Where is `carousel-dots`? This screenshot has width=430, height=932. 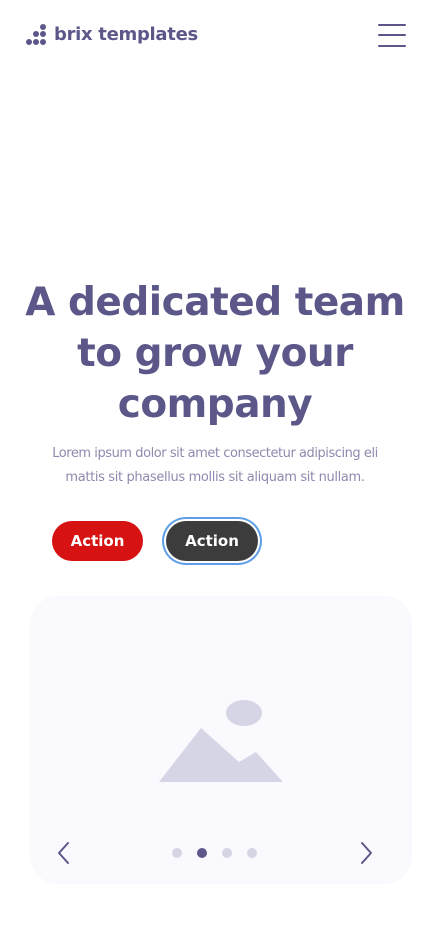 carousel-dots is located at coordinates (214, 853).